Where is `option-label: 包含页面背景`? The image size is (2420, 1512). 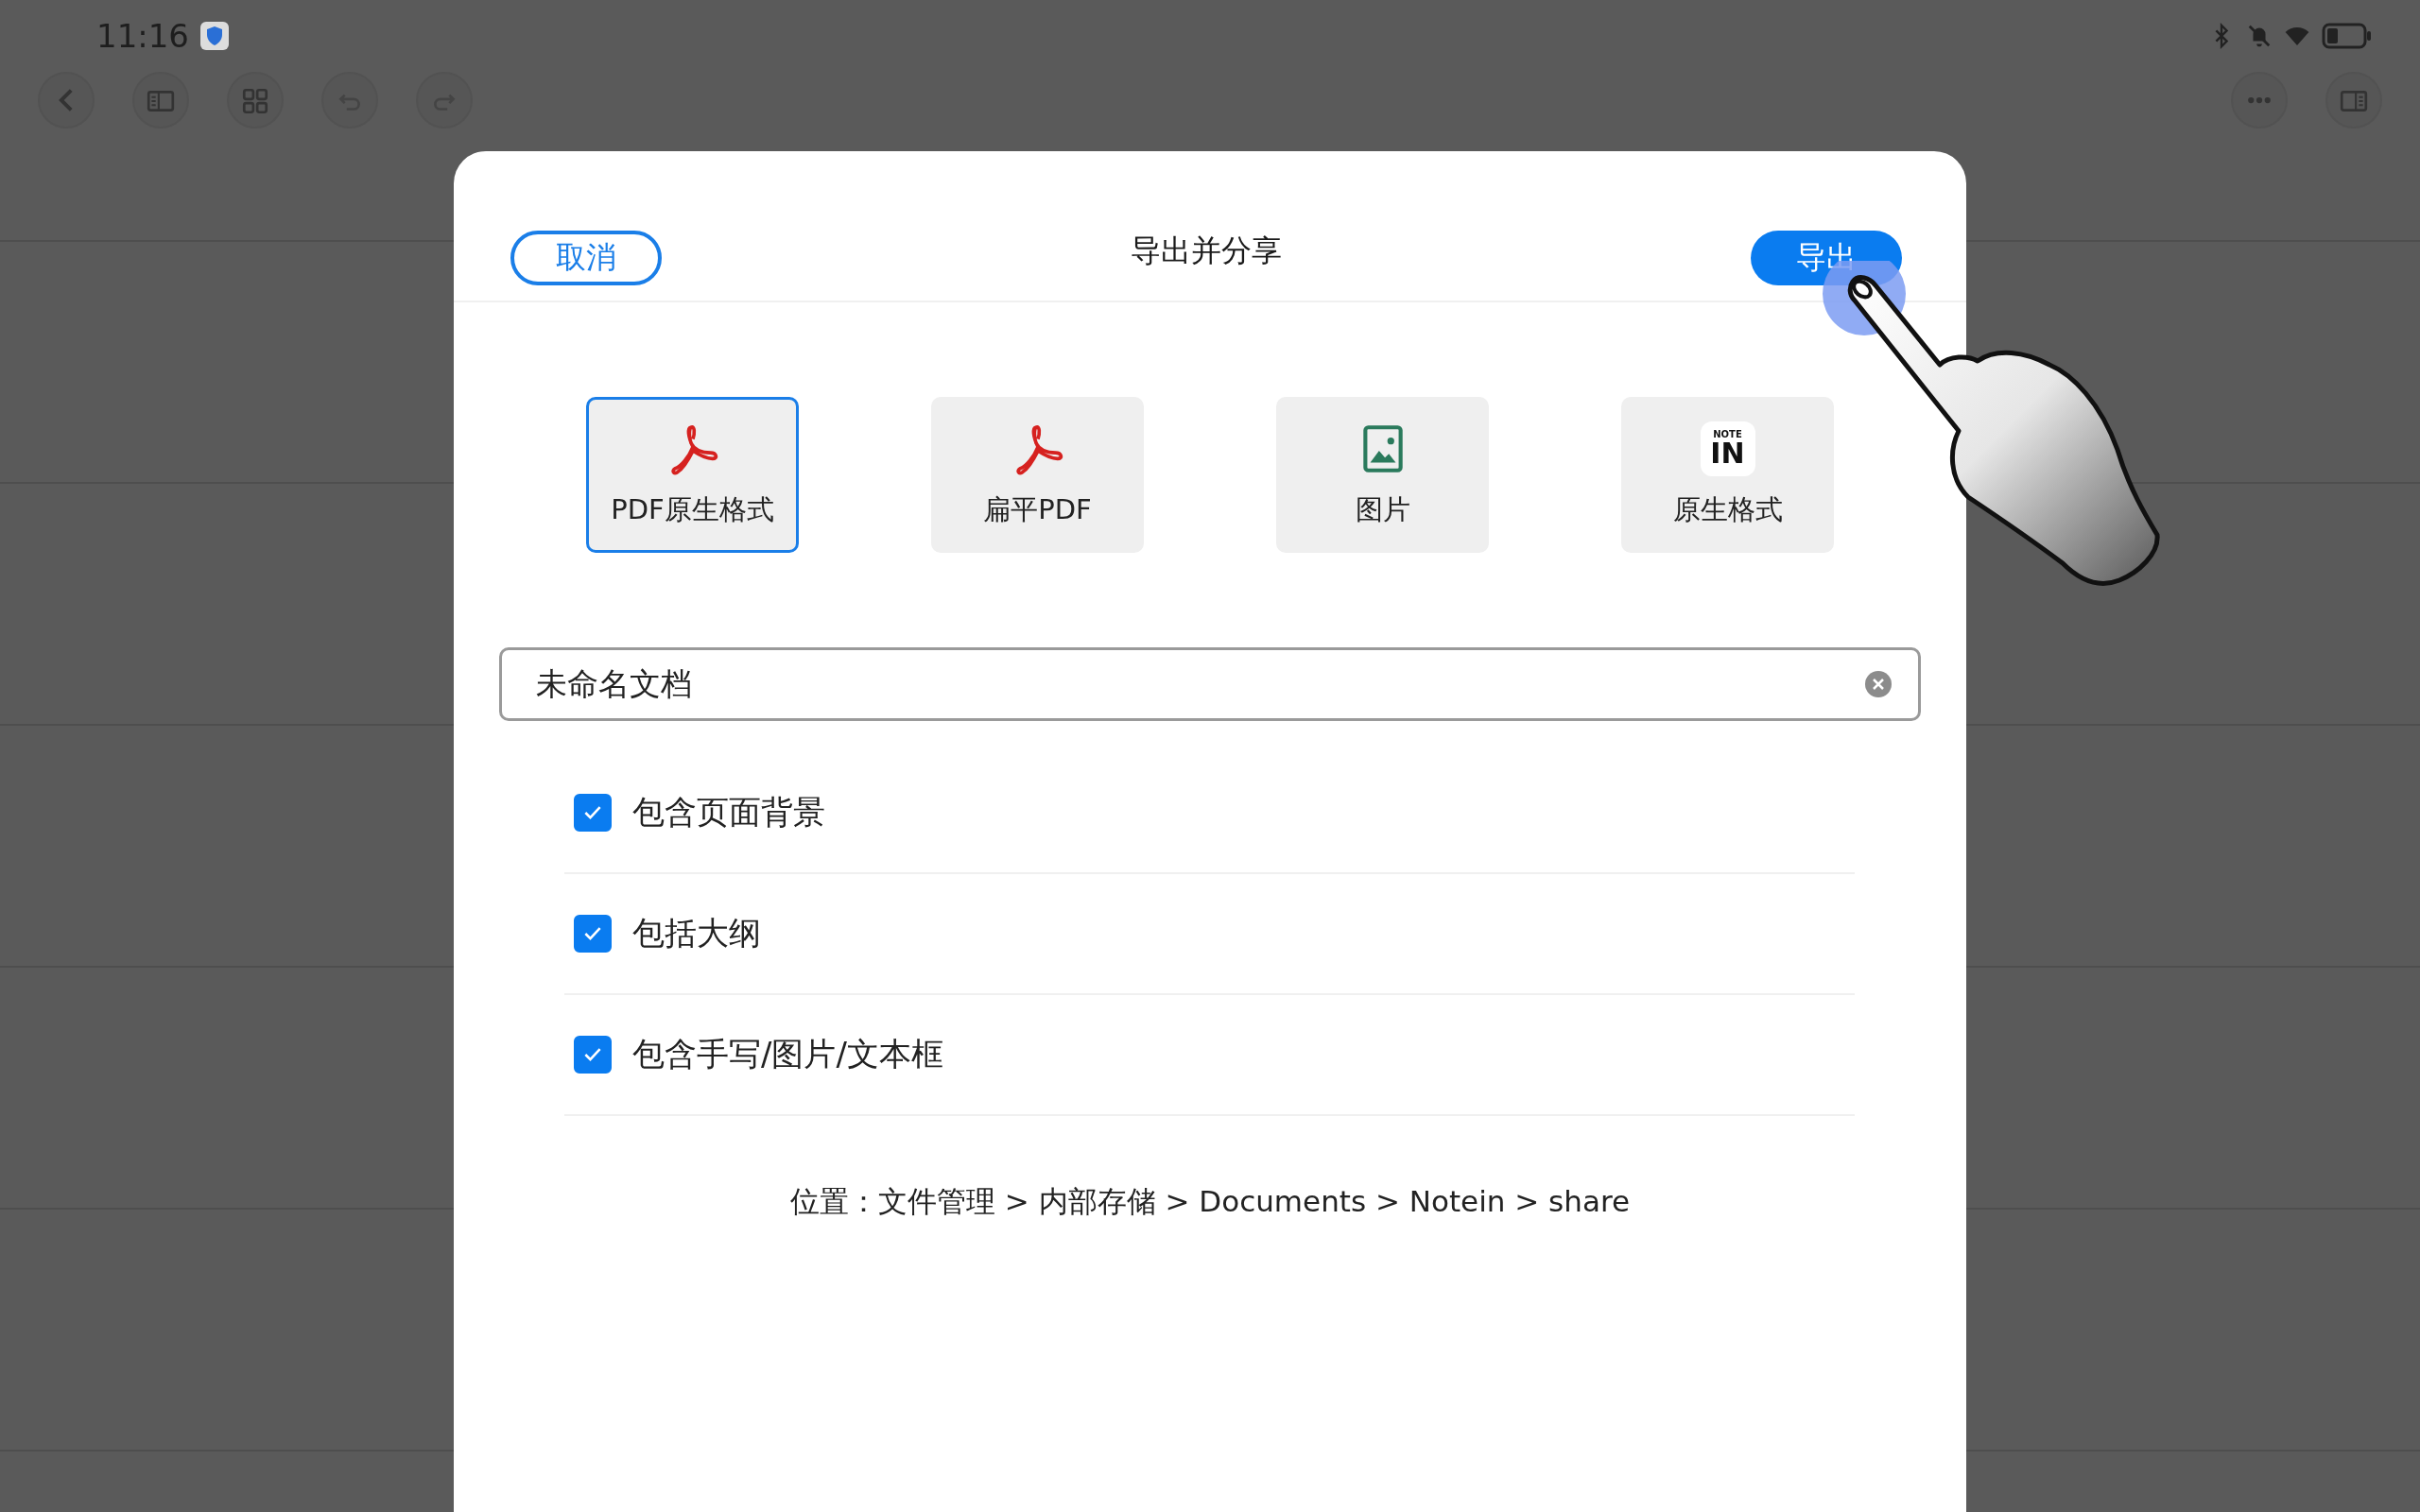 option-label: 包含页面背景 is located at coordinates (728, 812).